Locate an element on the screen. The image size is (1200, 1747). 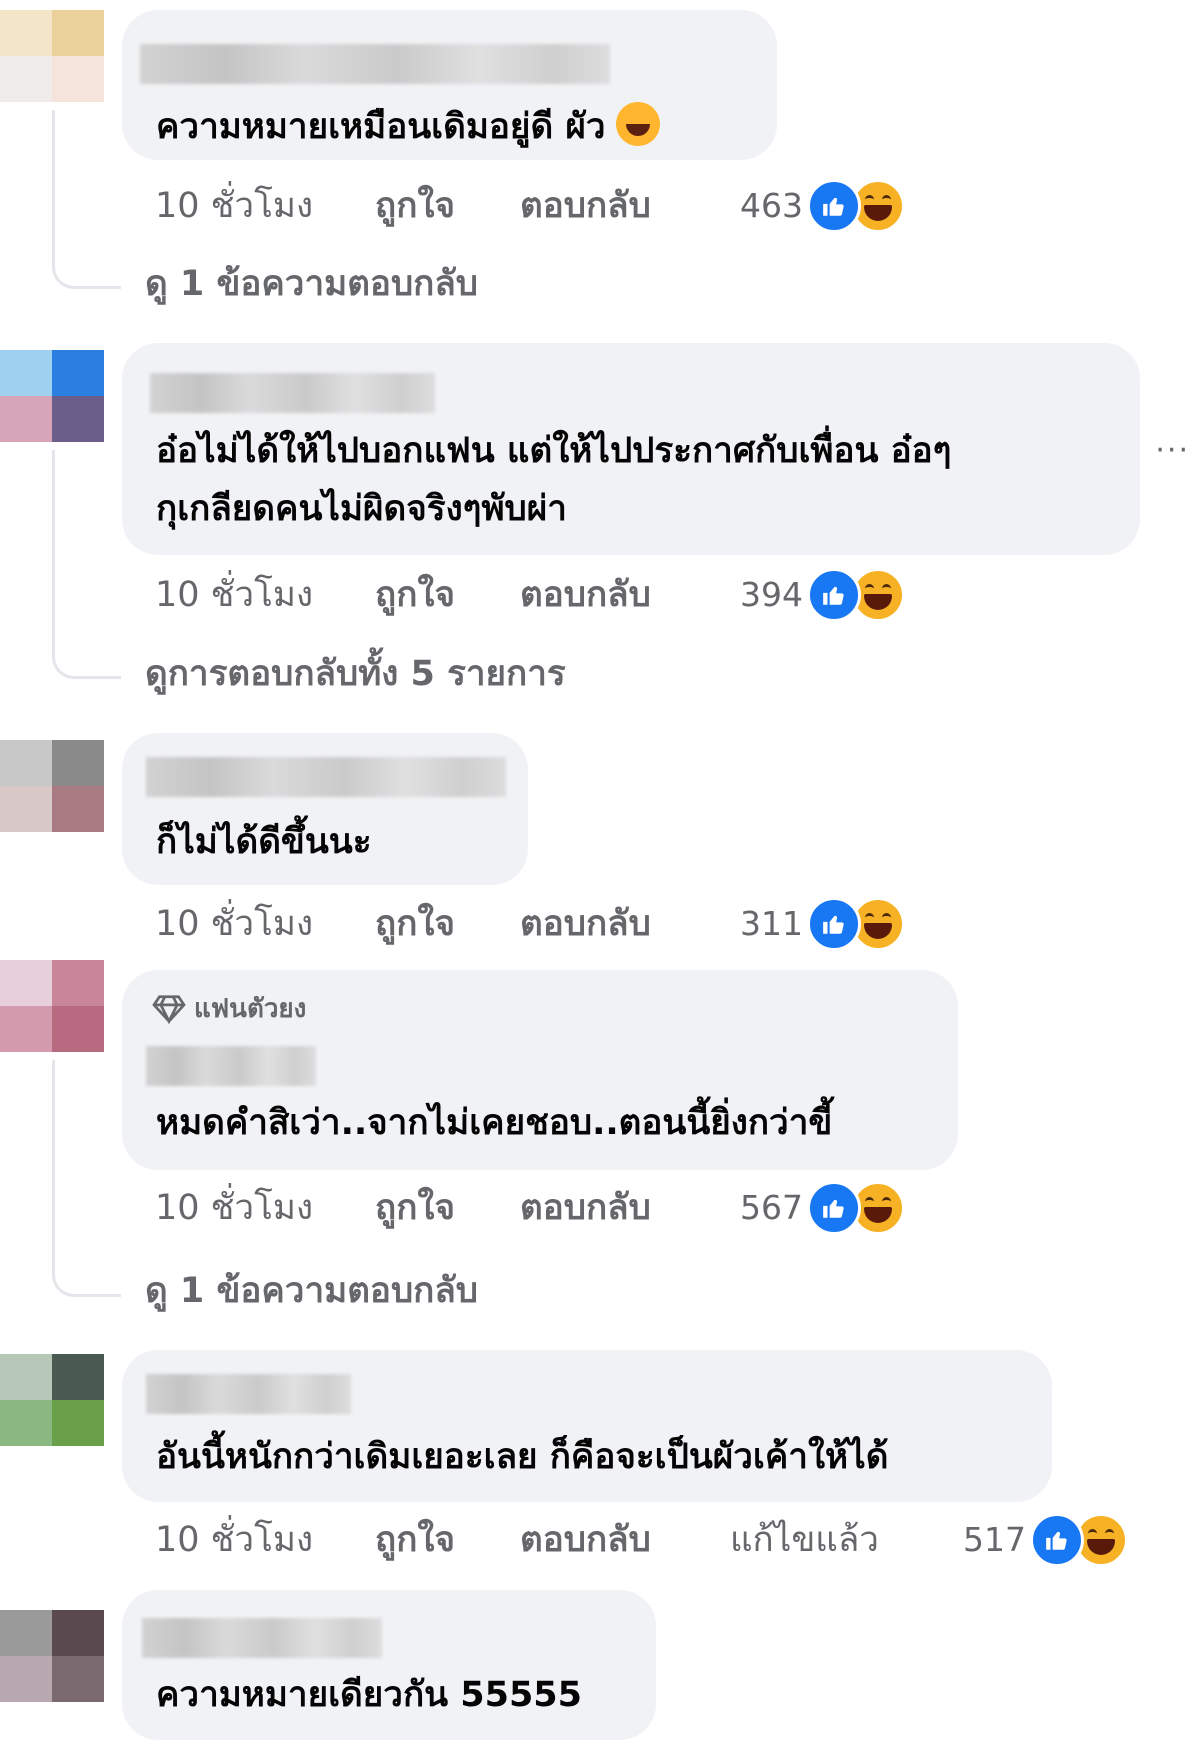
rofl-emoji-icon is located at coordinates (637, 124).